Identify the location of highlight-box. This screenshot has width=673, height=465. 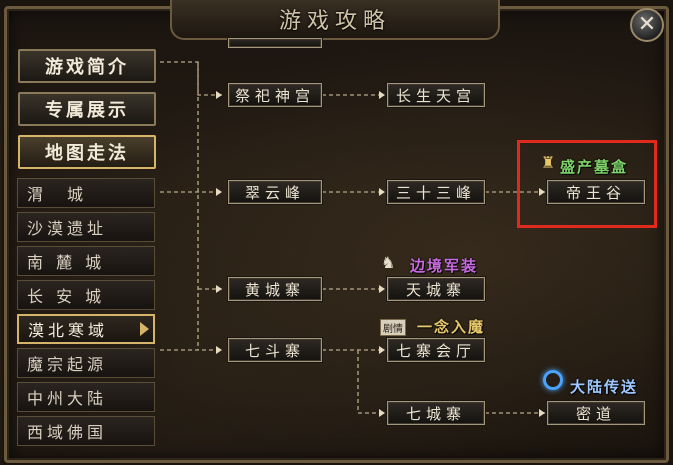
(587, 184).